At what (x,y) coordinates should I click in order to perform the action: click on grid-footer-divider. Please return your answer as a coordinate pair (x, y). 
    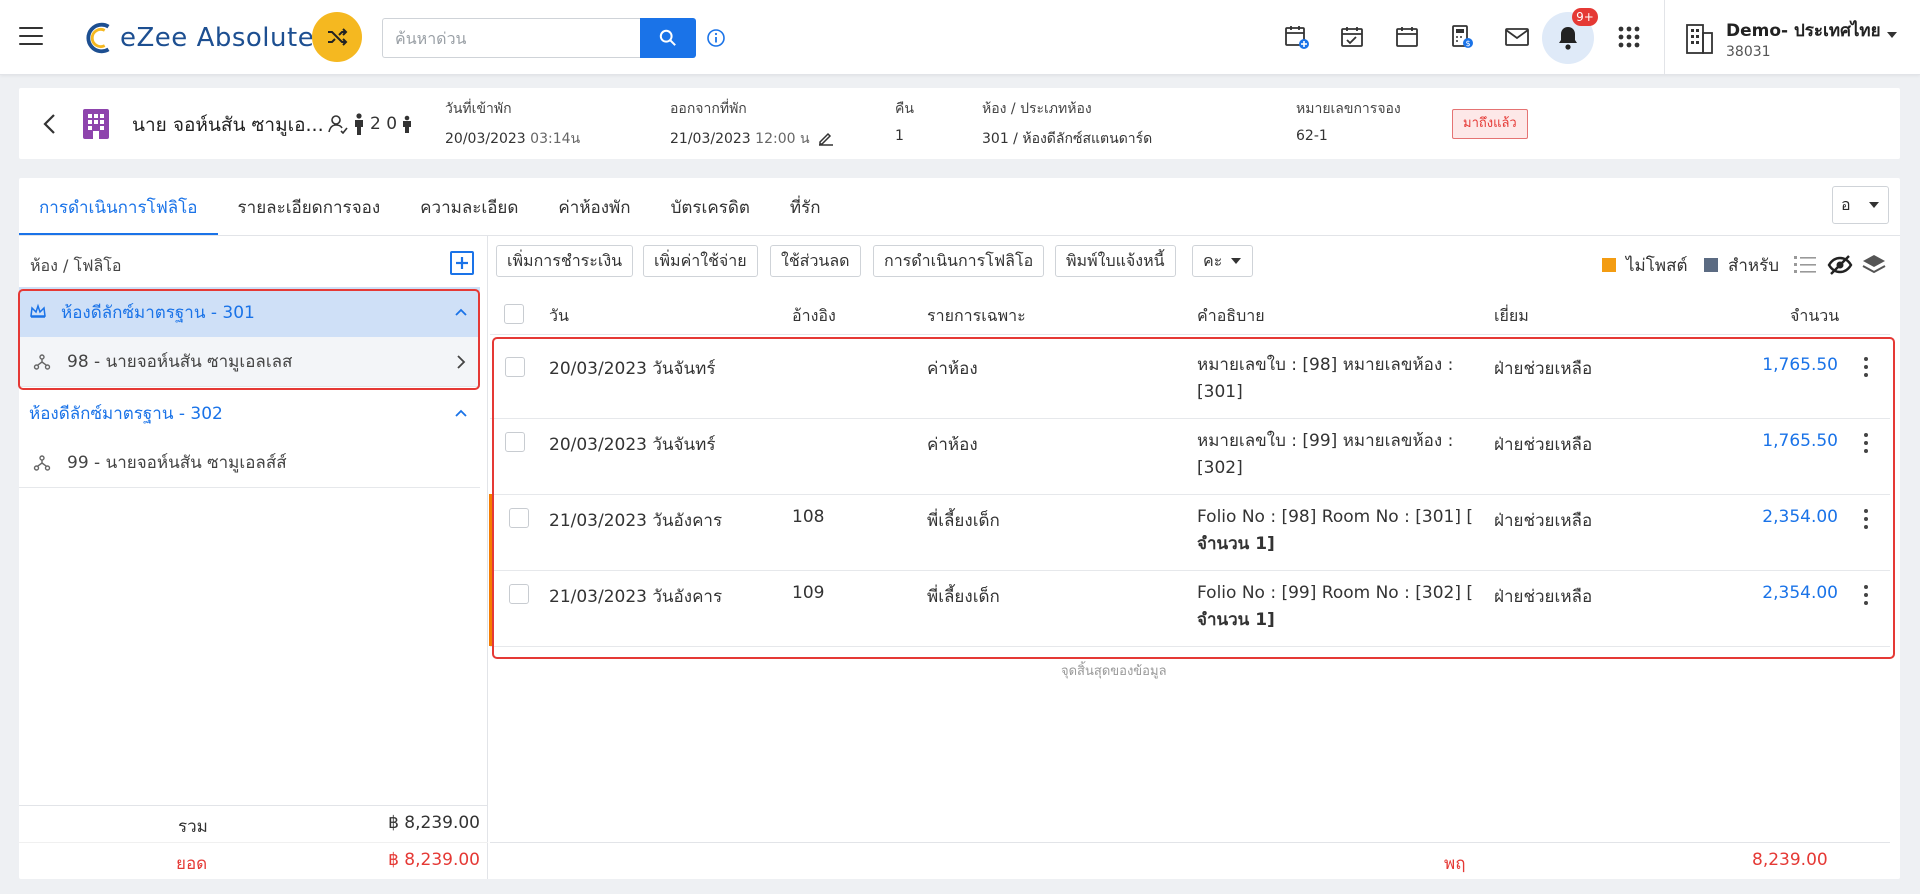
    Looking at the image, I should click on (1190, 842).